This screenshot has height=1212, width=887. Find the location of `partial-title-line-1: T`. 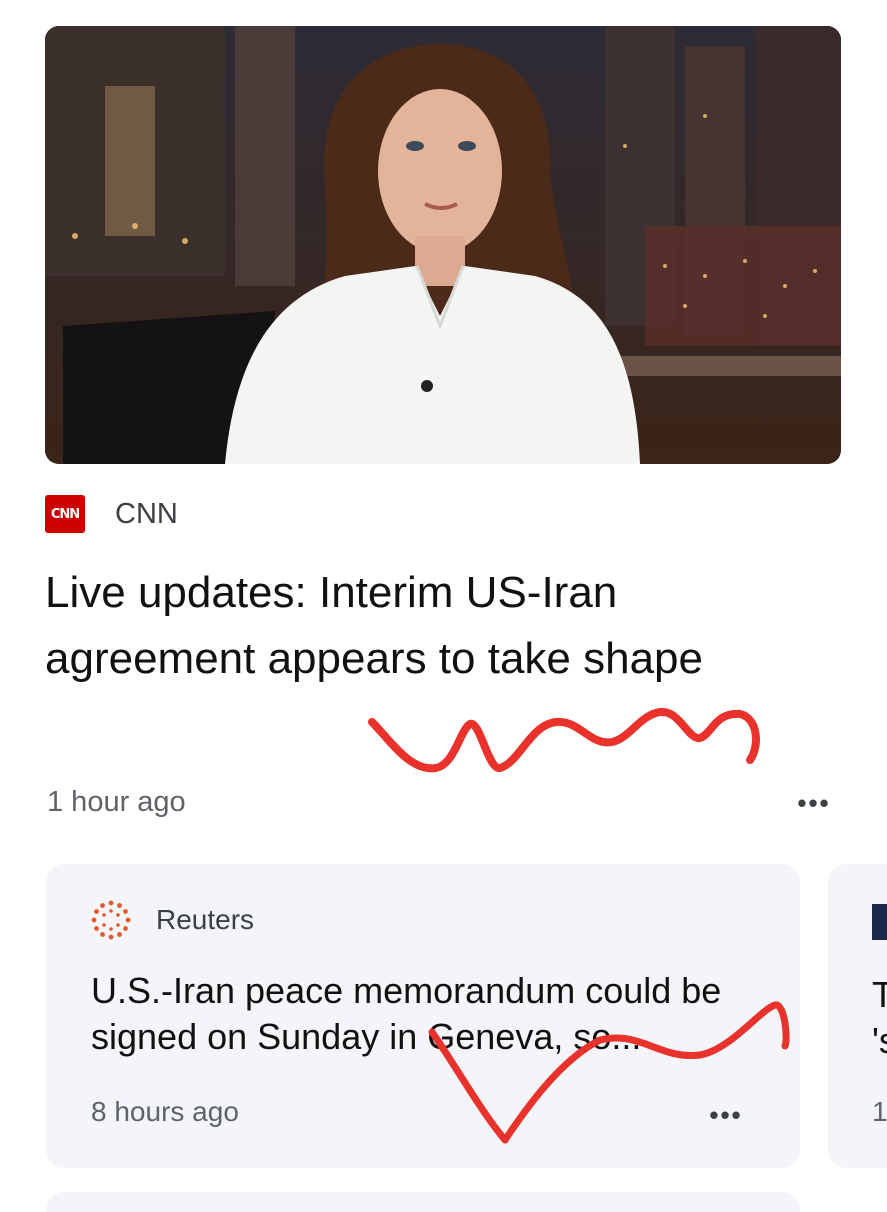

partial-title-line-1: T is located at coordinates (879, 994).